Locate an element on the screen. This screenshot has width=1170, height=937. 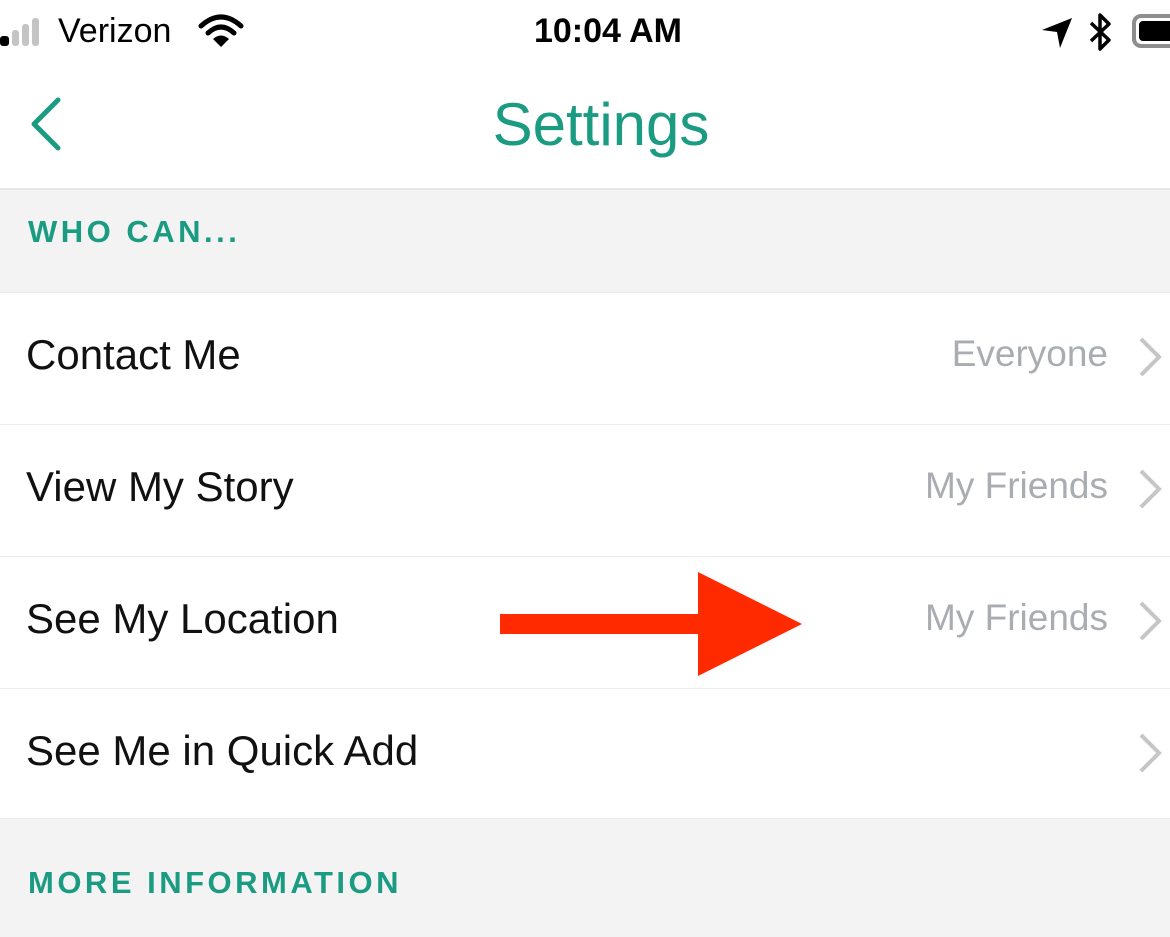
row-label: See My Location is located at coordinates (182, 618).